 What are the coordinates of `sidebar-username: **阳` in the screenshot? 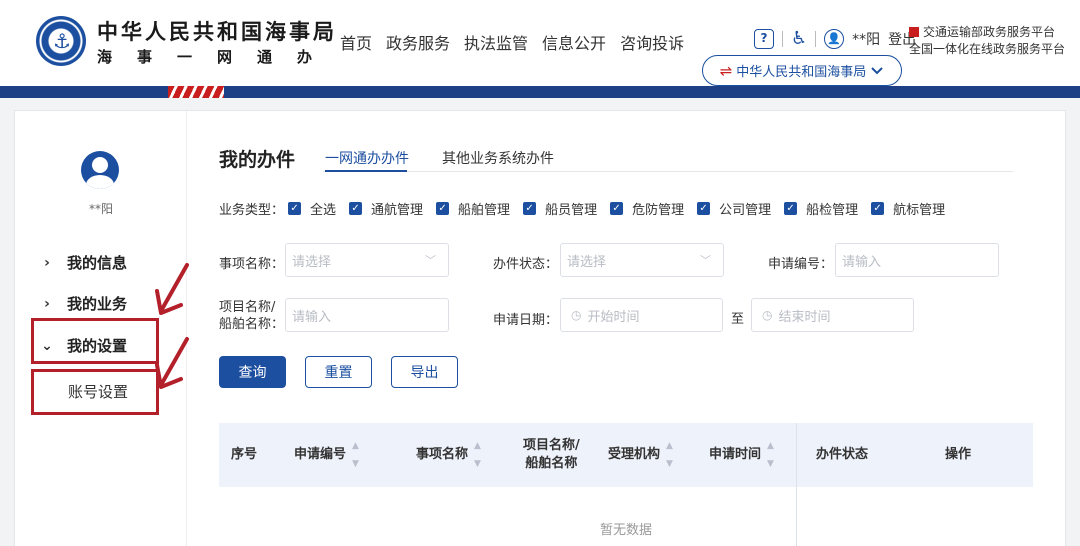 It's located at (100, 209).